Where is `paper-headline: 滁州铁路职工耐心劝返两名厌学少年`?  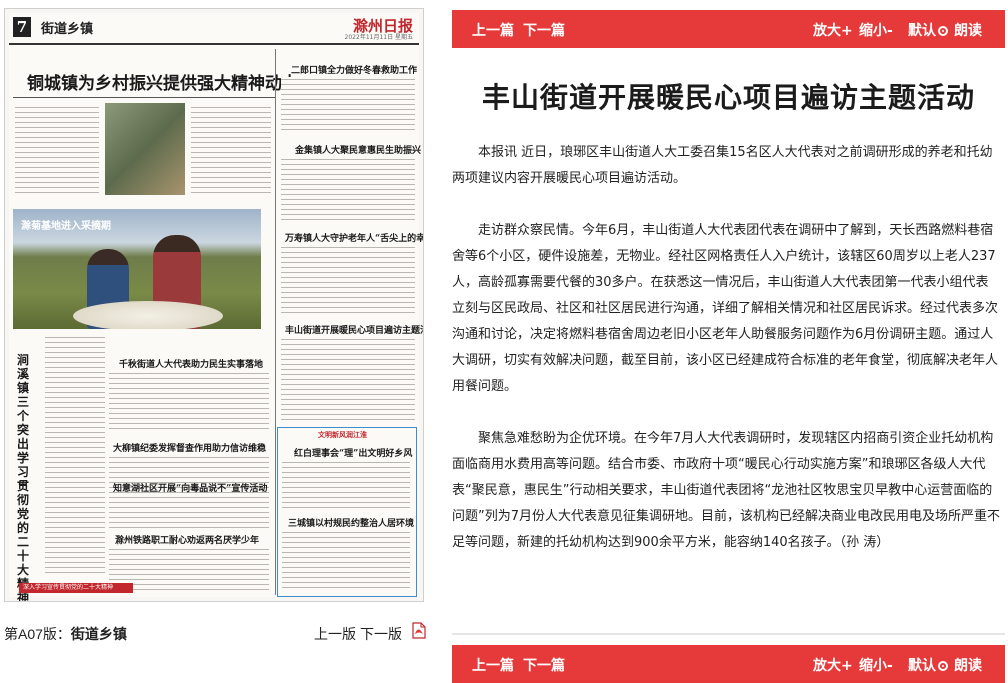
paper-headline: 滁州铁路职工耐心劝返两名厌学少年 is located at coordinates (187, 541).